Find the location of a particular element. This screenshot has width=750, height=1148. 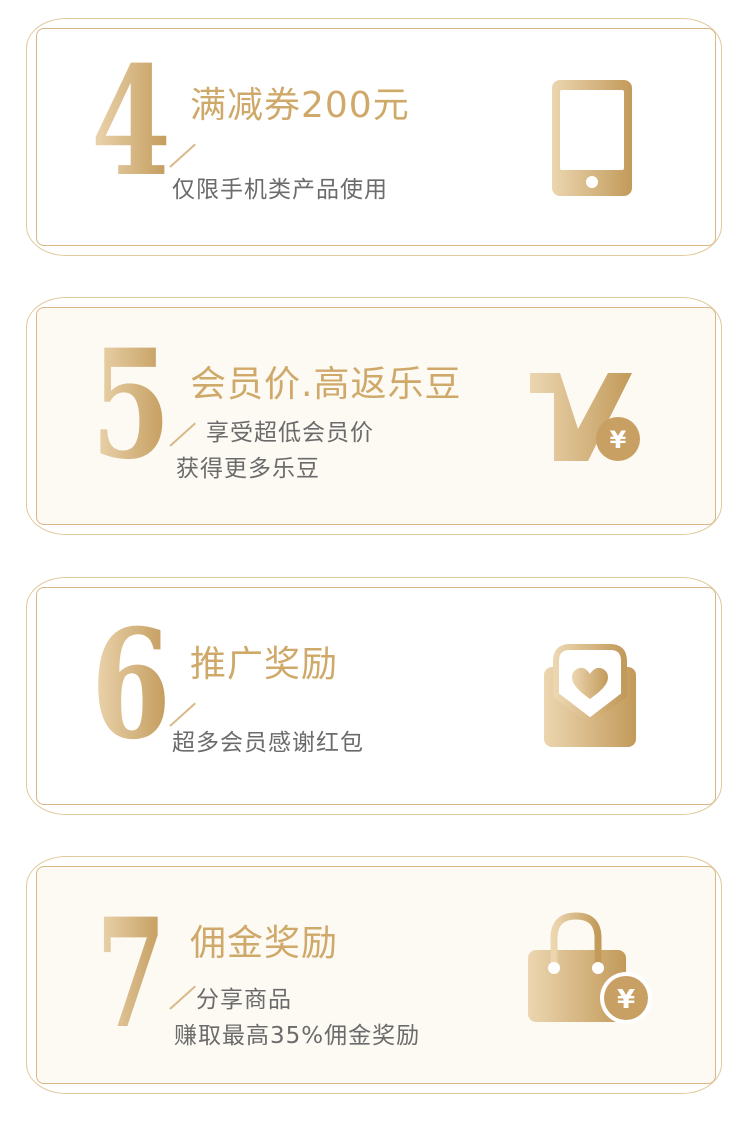

shopping-bag-yuan-icon: ¥ is located at coordinates (590, 968).